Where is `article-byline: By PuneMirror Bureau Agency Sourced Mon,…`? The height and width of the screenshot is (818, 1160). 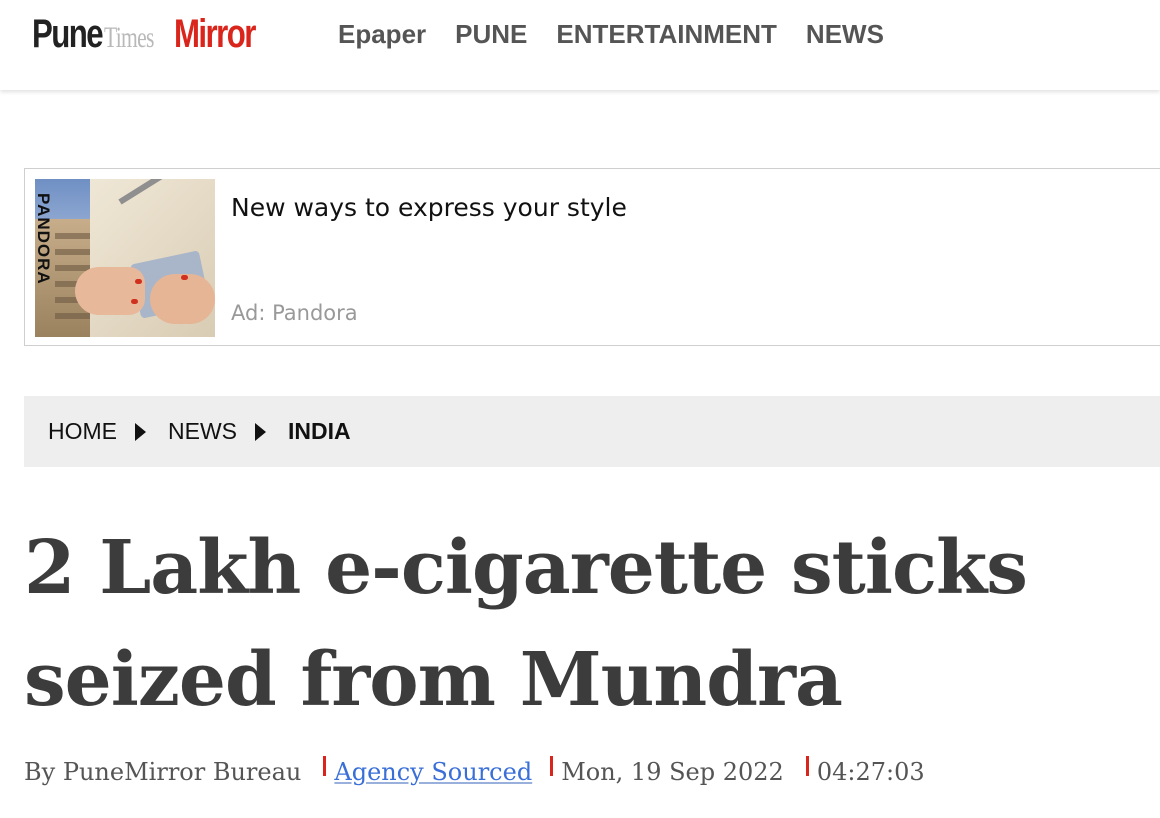
article-byline: By PuneMirror Bureau Agency Sourced Mon,… is located at coordinates (474, 771).